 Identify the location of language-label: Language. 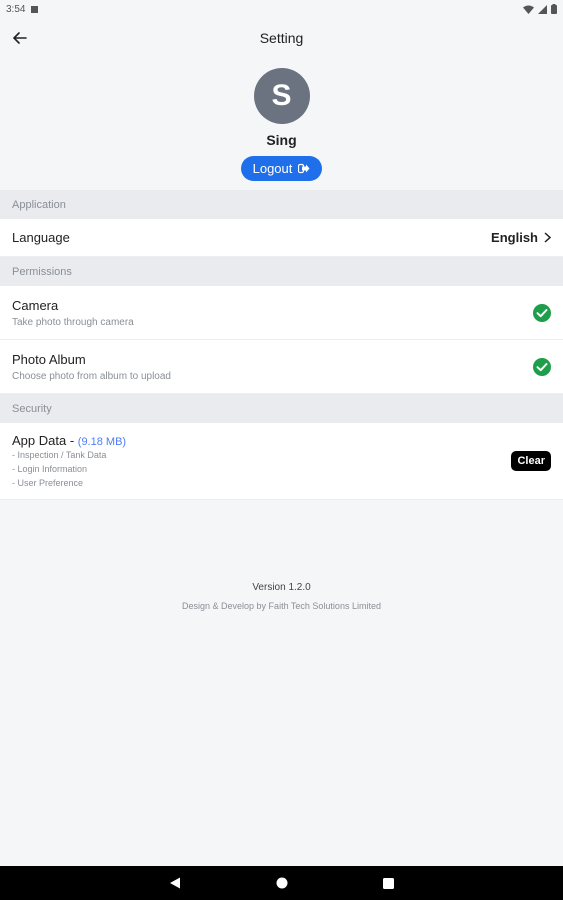
(41, 237).